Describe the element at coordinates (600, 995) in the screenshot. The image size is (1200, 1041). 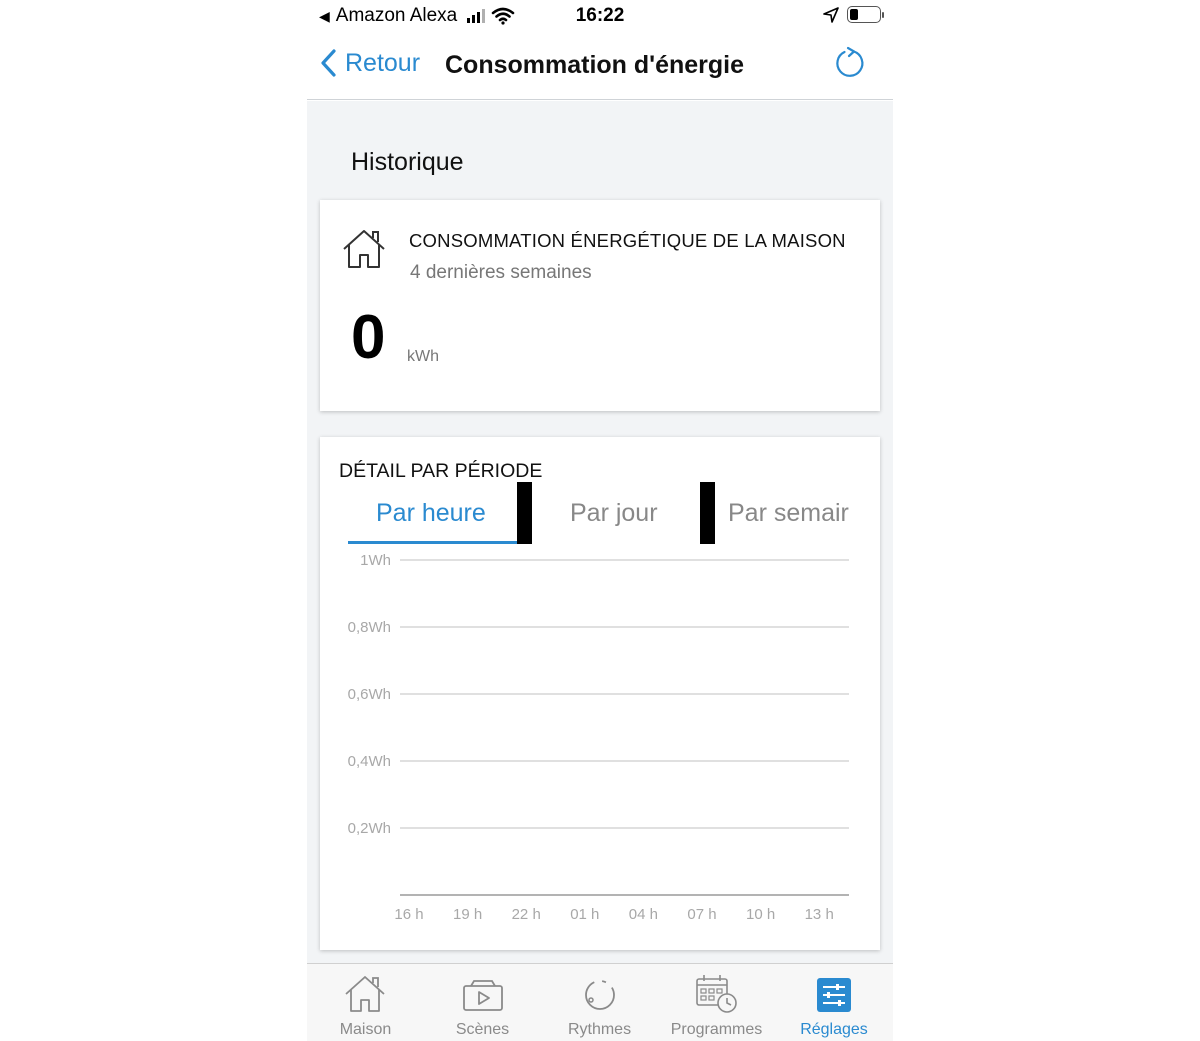
I see `rhythm-icon` at that location.